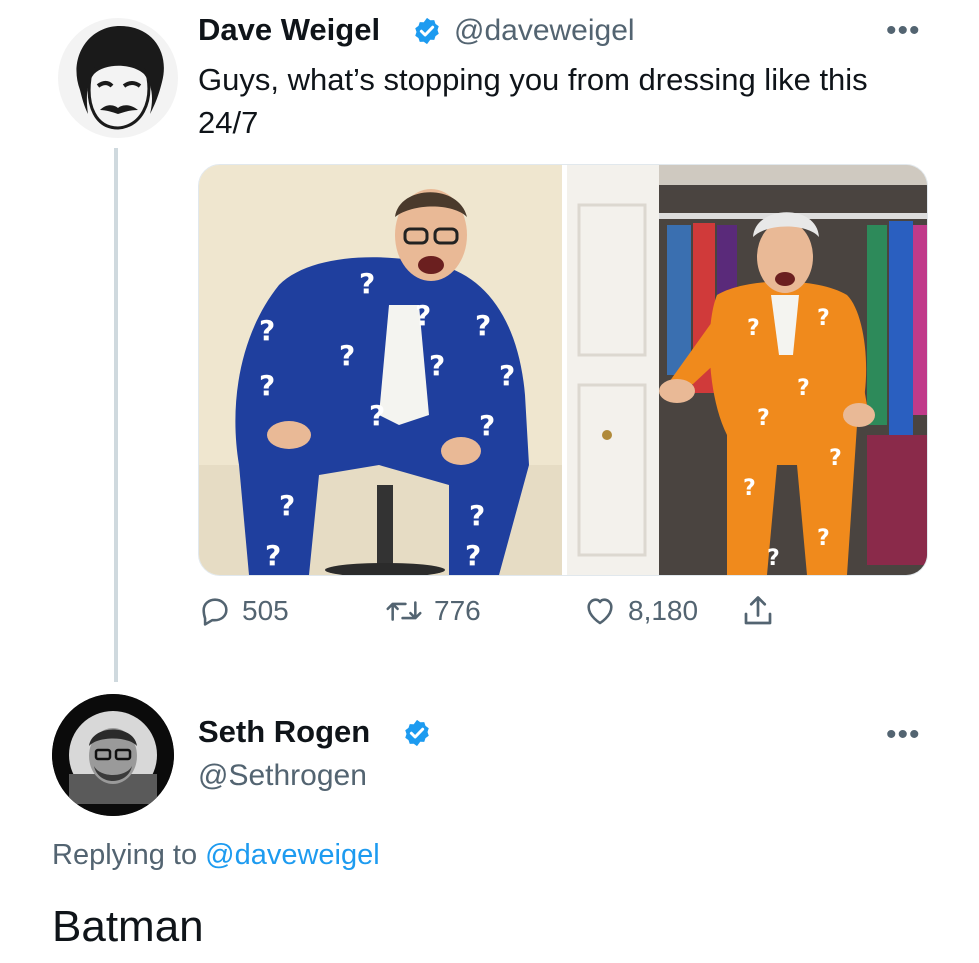  I want to click on reply-text: Batman, so click(128, 926).